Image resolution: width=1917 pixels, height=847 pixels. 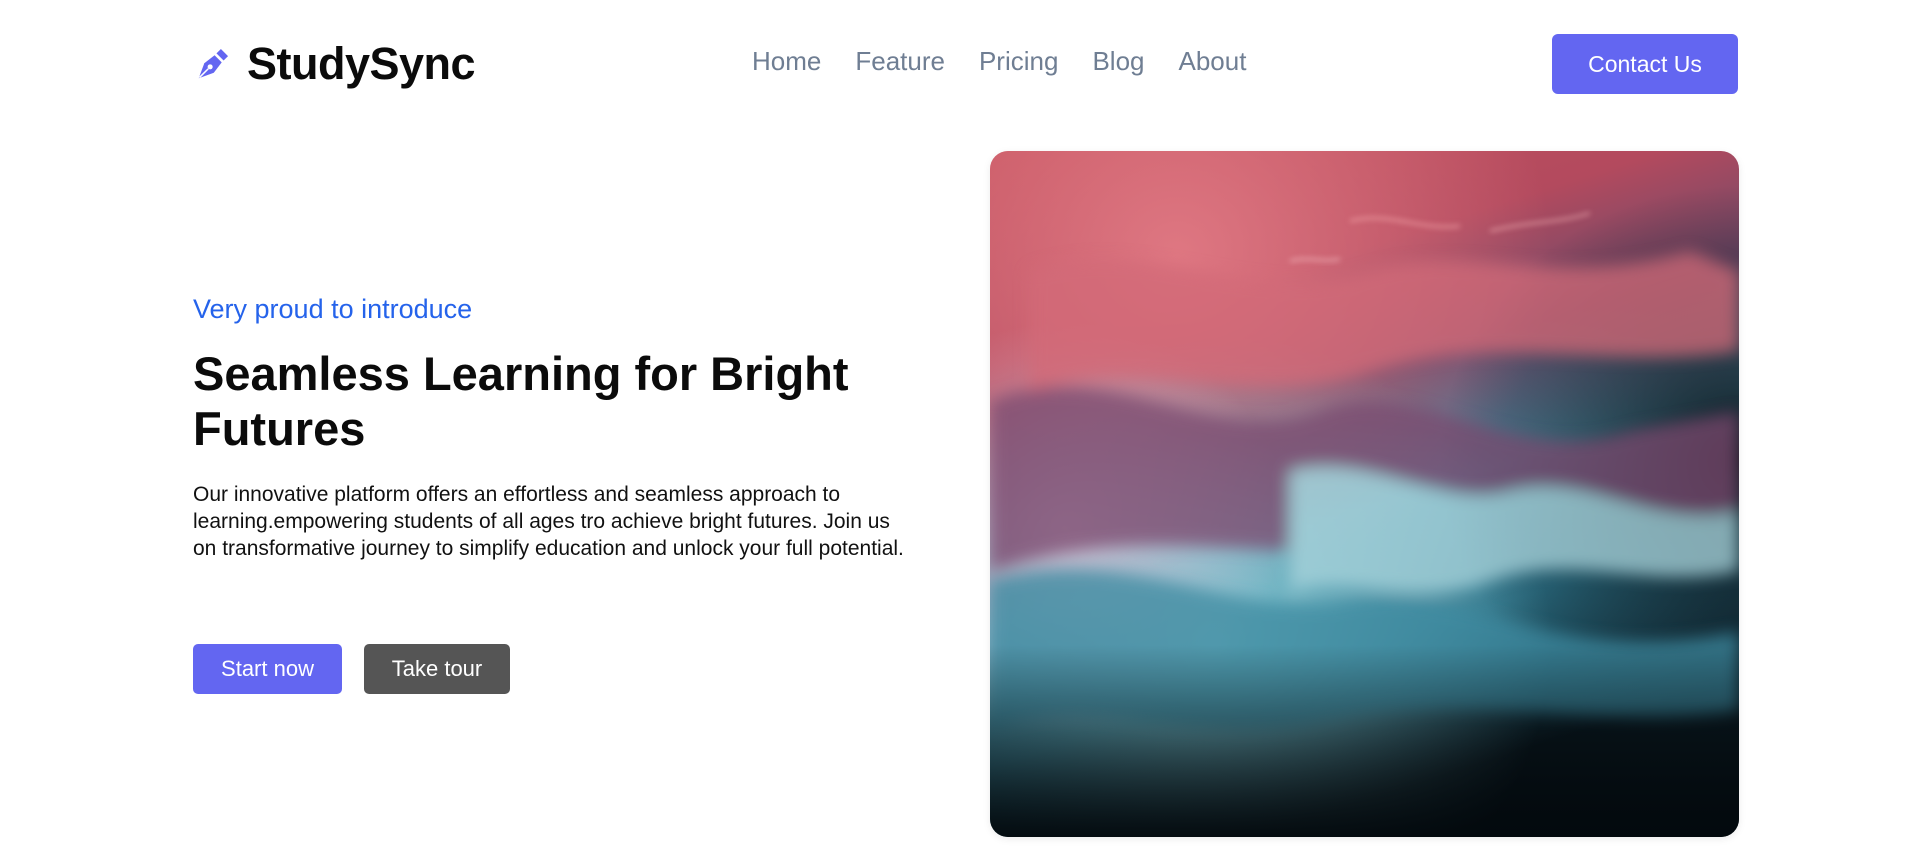 I want to click on nav-about: About, so click(x=1213, y=61).